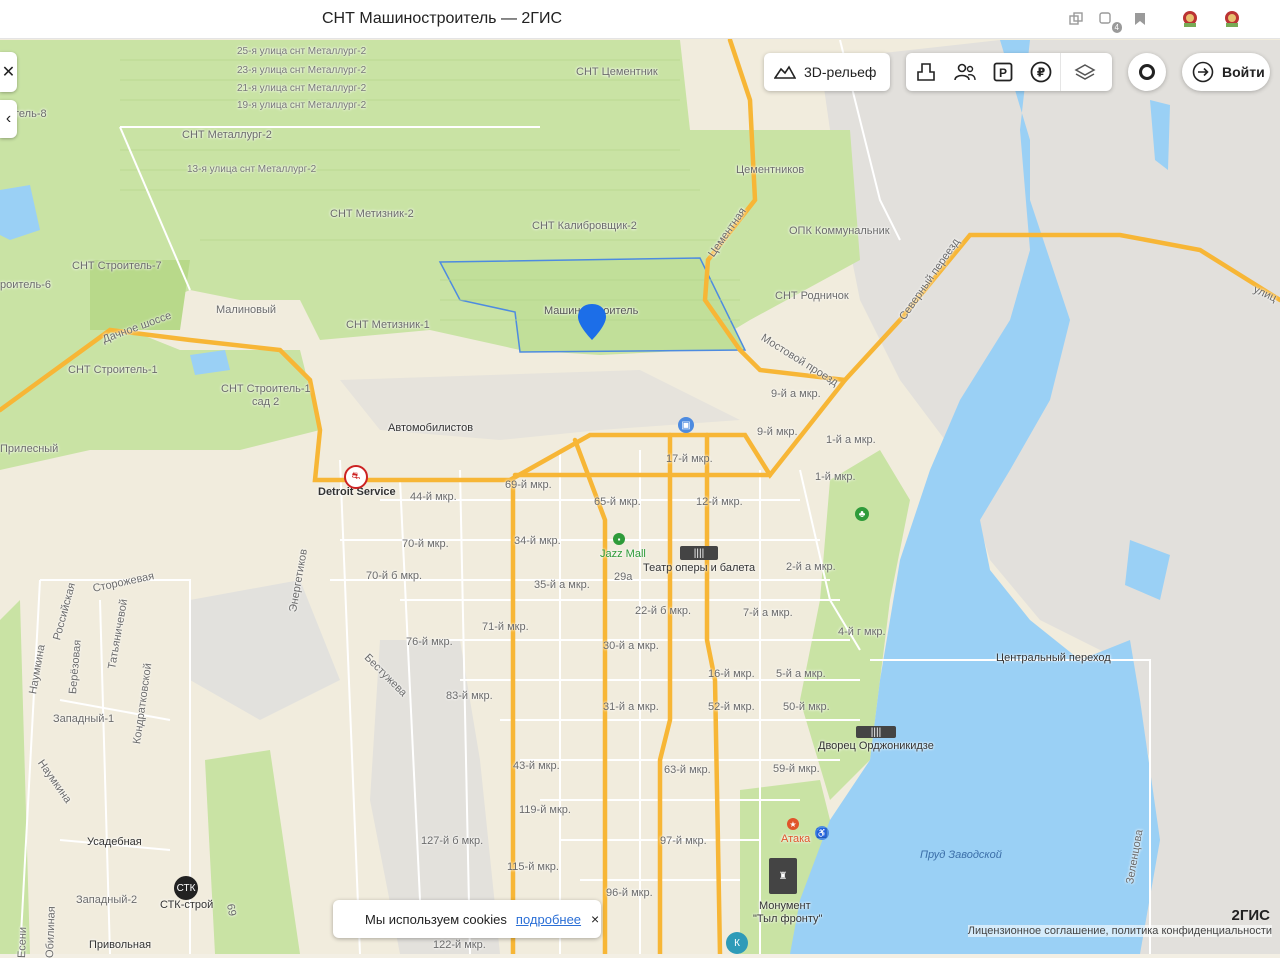  What do you see at coordinates (811, 567) in the screenshot?
I see `label-mkr2a: 2-й а мкр.` at bounding box center [811, 567].